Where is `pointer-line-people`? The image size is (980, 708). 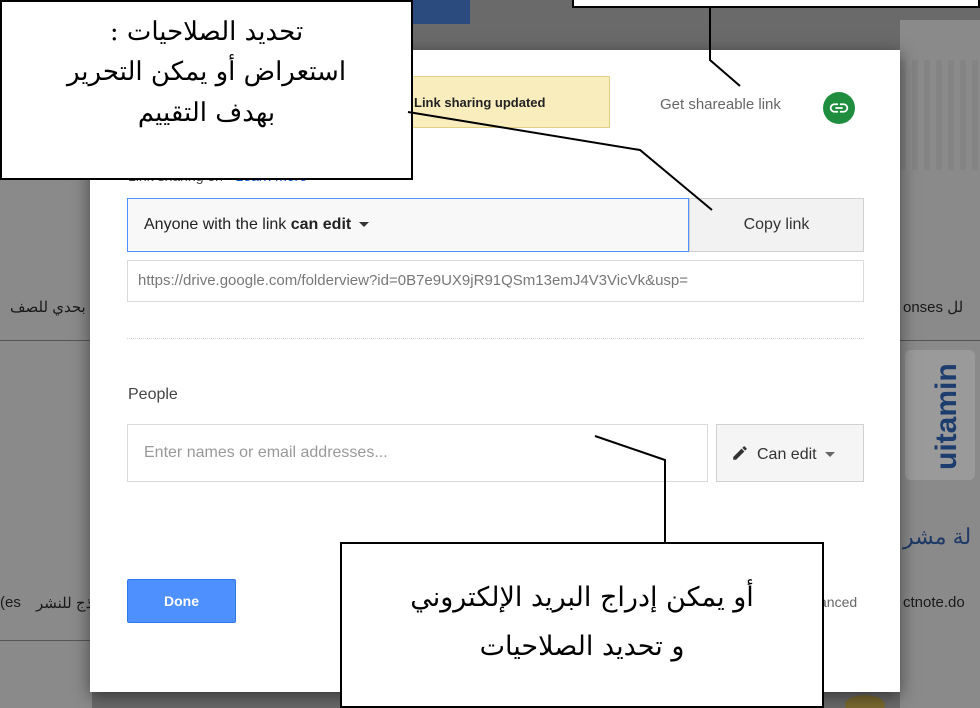
pointer-line-people is located at coordinates (630, 488).